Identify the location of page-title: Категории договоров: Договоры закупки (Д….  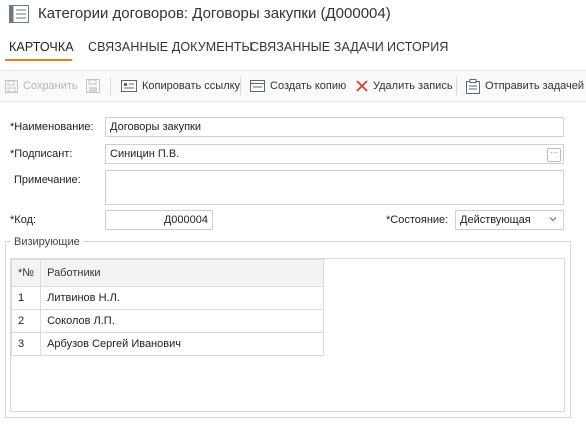
(214, 13).